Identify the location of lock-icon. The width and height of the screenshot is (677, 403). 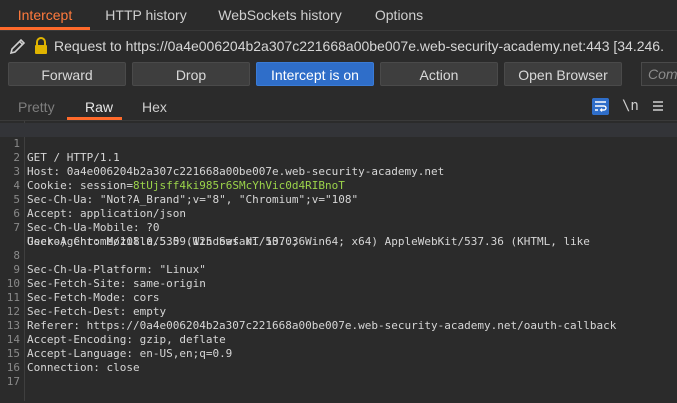
(41, 45).